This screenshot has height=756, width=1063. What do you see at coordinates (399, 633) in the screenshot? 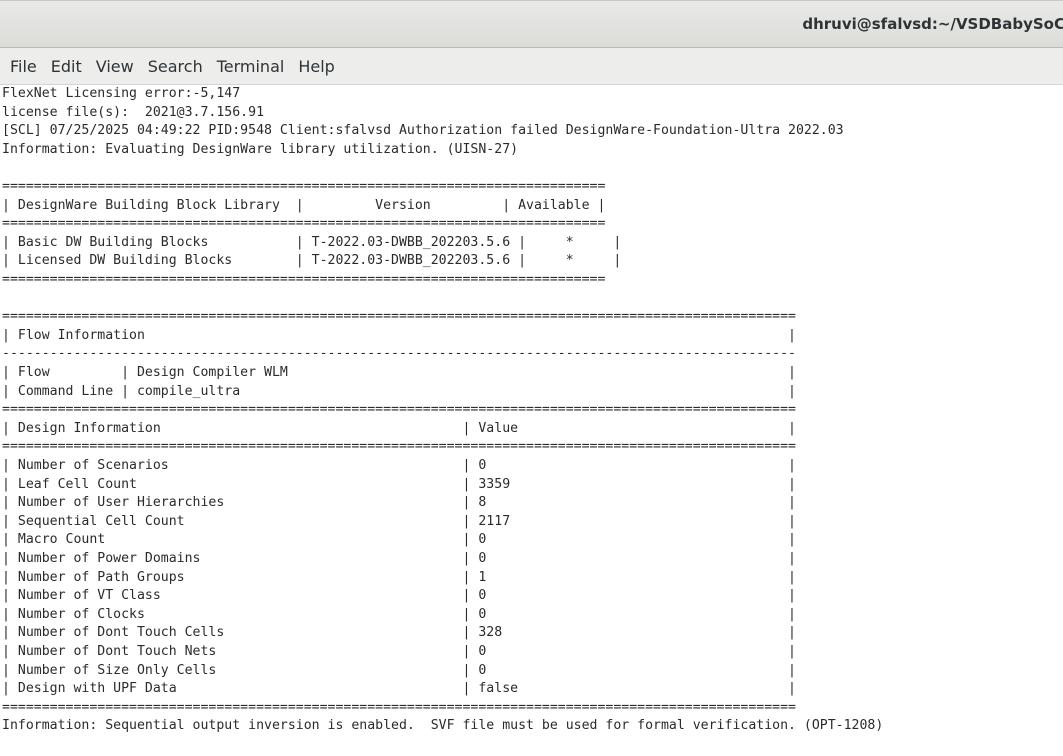
I see `terminal-line: | Number of Dont Touch Cells | 328 |` at bounding box center [399, 633].